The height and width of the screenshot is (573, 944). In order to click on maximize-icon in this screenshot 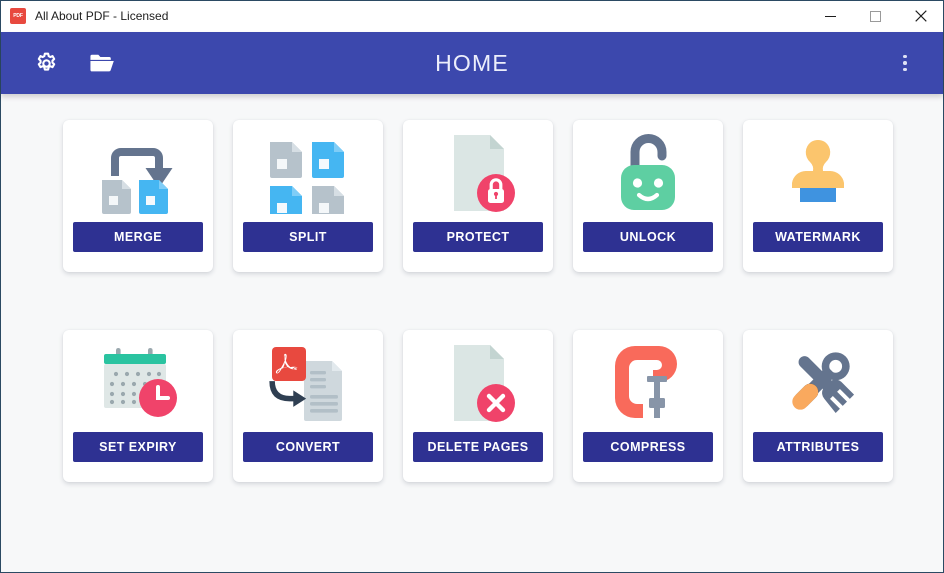, I will do `click(875, 16)`.